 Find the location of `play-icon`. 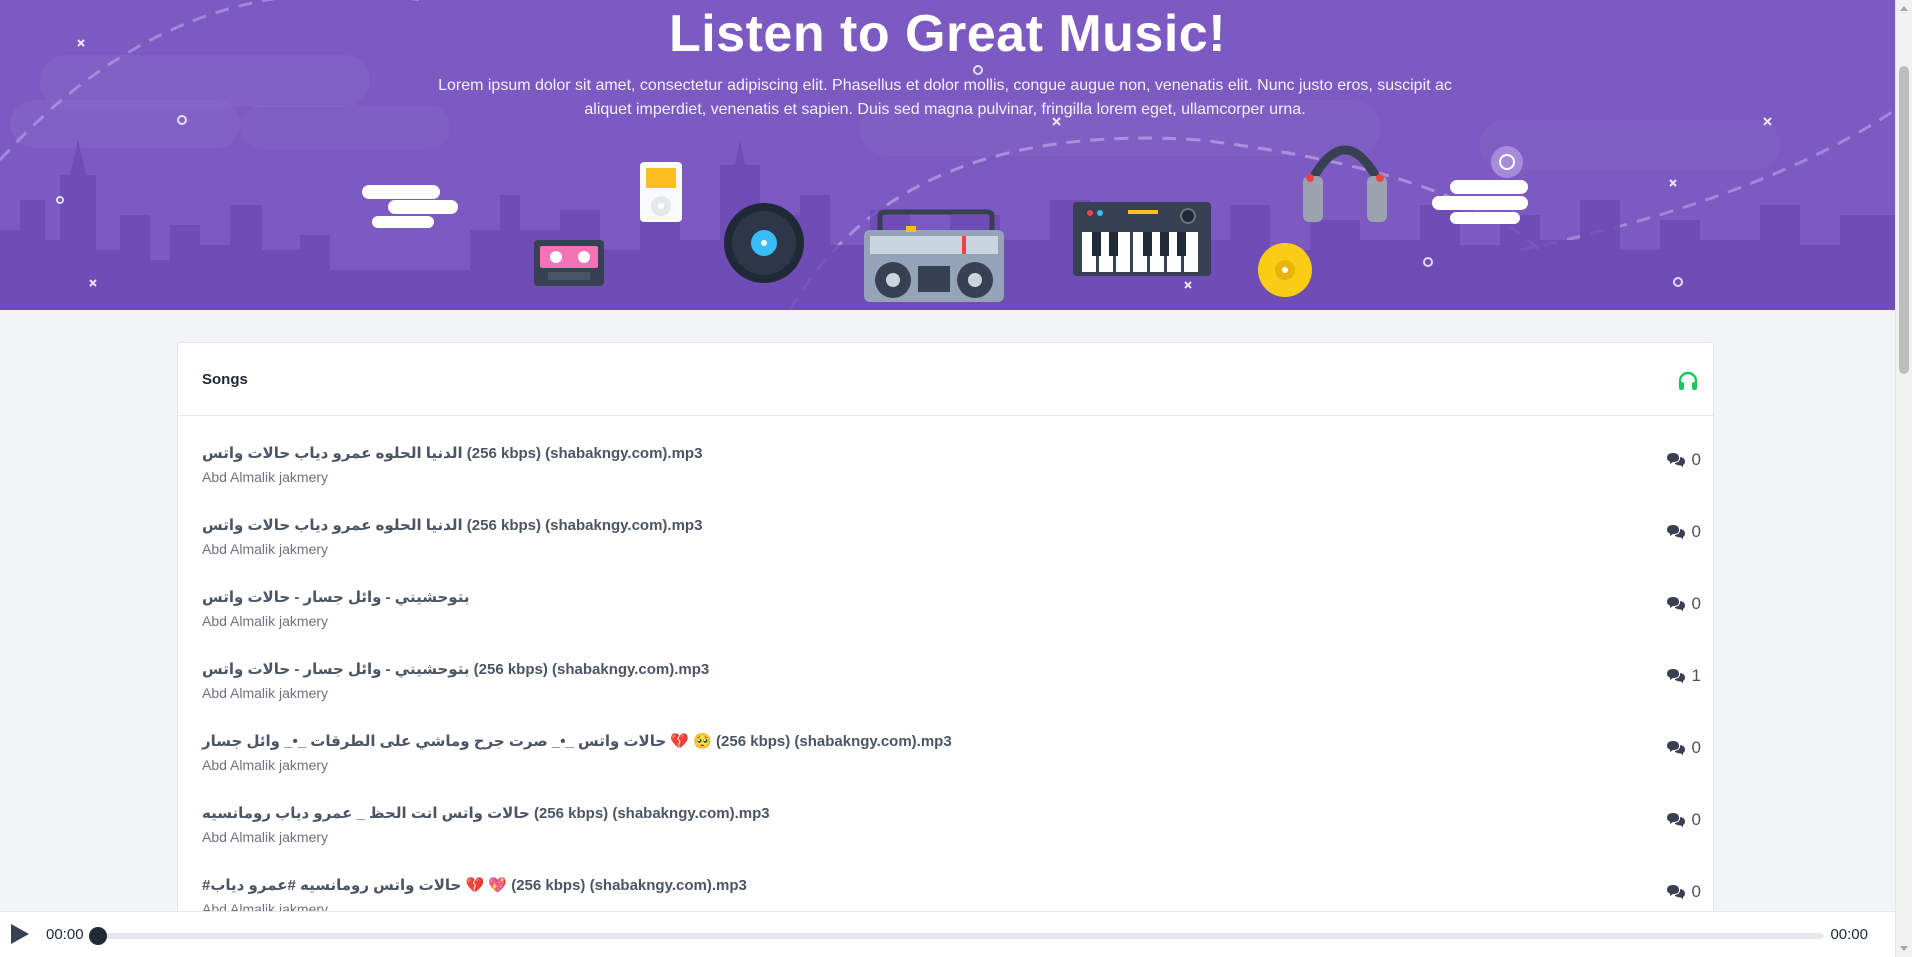

play-icon is located at coordinates (20, 934).